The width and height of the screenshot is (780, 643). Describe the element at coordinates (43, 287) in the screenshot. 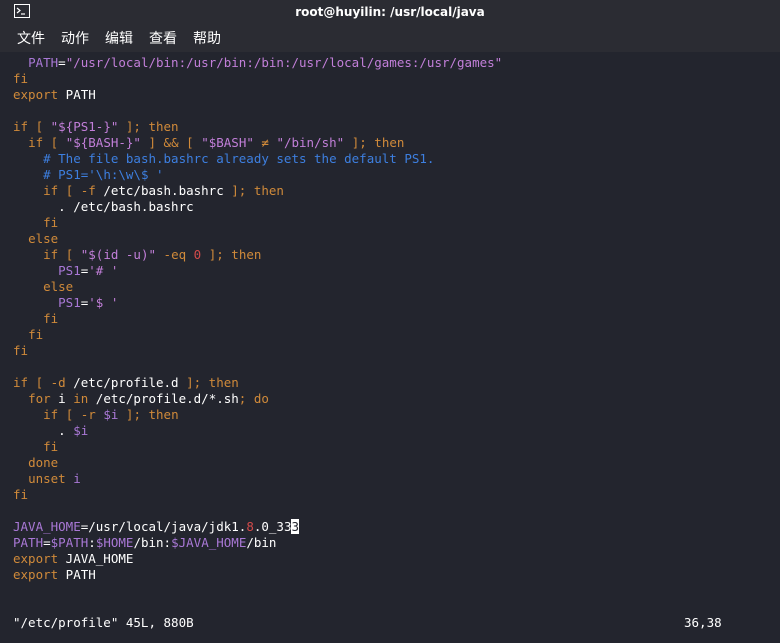

I see `editor-line: else` at that location.